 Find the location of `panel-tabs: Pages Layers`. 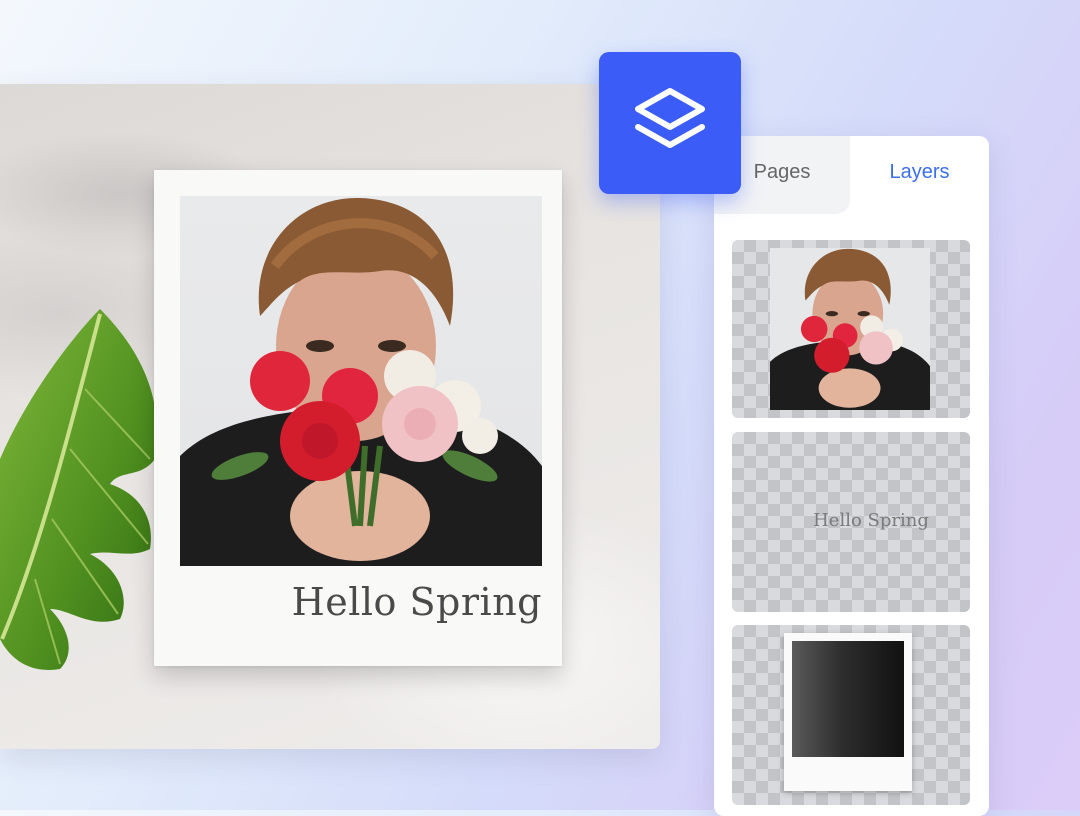

panel-tabs: Pages Layers is located at coordinates (851, 175).